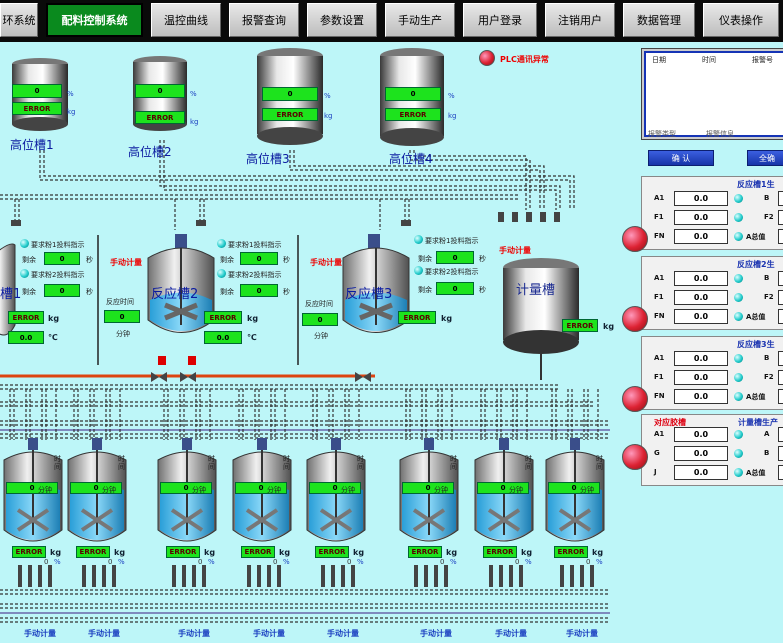  Describe the element at coordinates (780, 236) in the screenshot. I see `panel-1-row-3-right-input` at that location.